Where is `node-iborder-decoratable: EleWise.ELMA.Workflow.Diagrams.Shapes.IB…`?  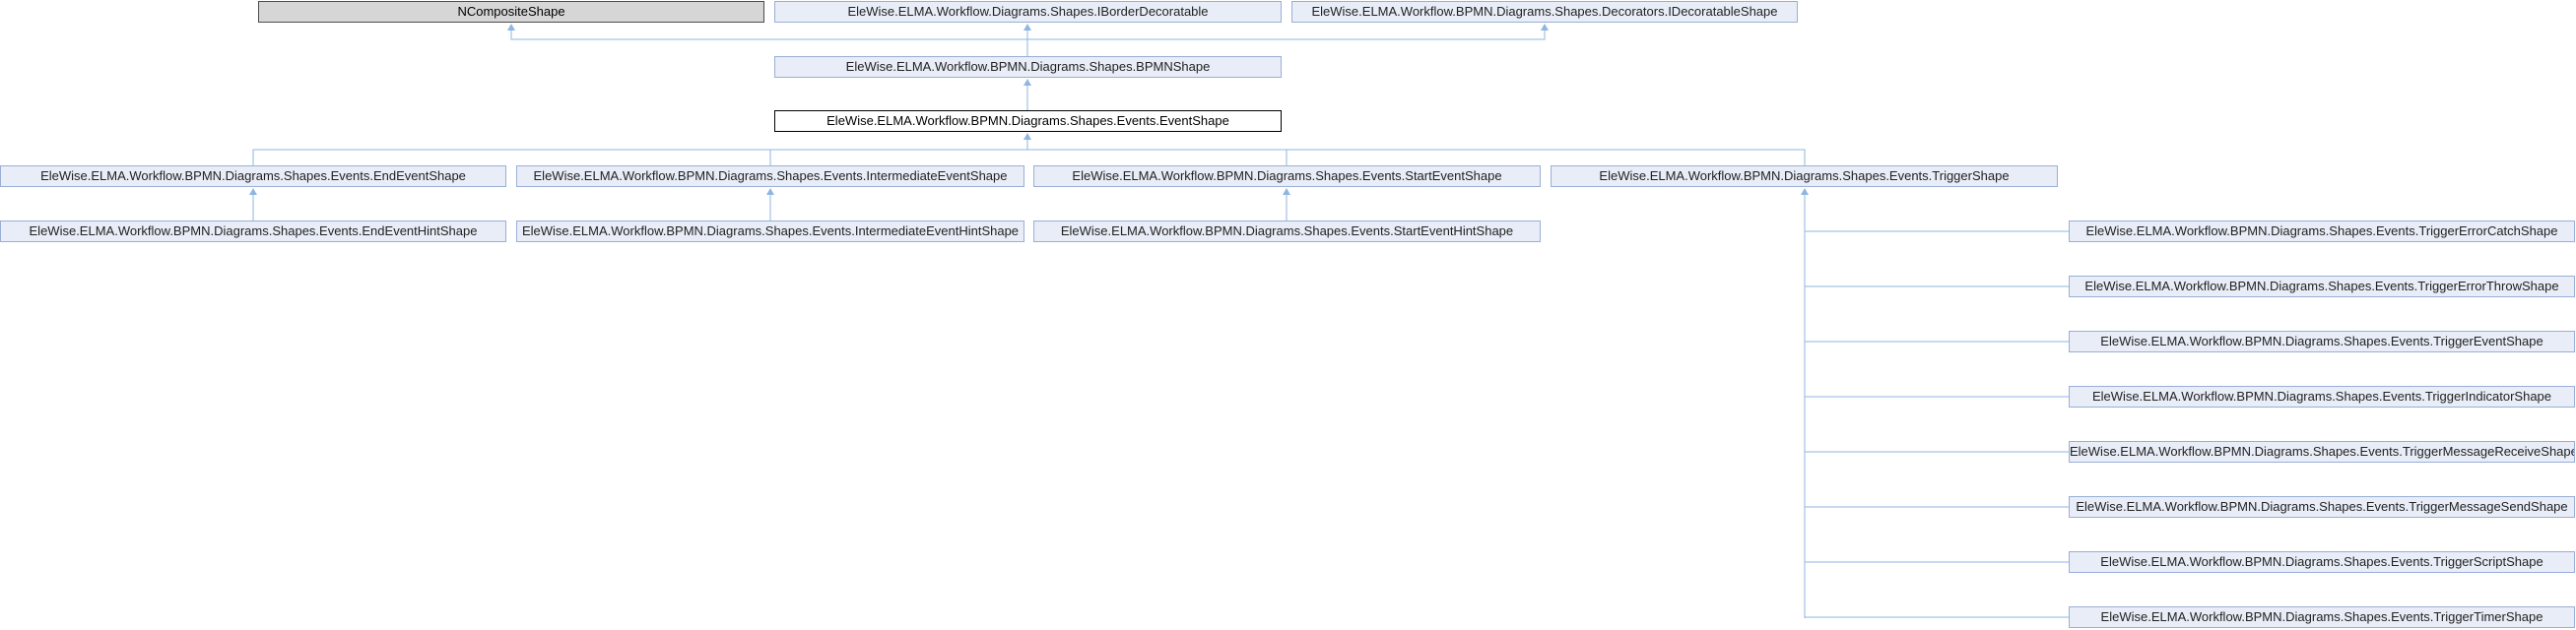 node-iborder-decoratable: EleWise.ELMA.Workflow.Diagrams.Shapes.IB… is located at coordinates (1028, 12).